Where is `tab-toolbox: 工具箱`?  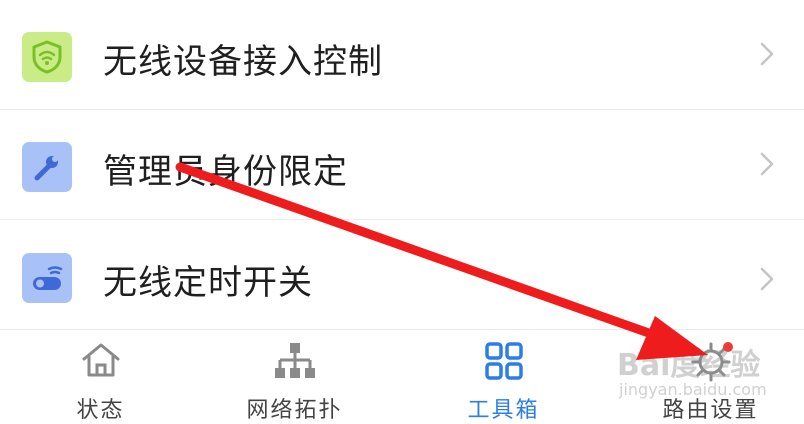
tab-toolbox: 工具箱 is located at coordinates (503, 376).